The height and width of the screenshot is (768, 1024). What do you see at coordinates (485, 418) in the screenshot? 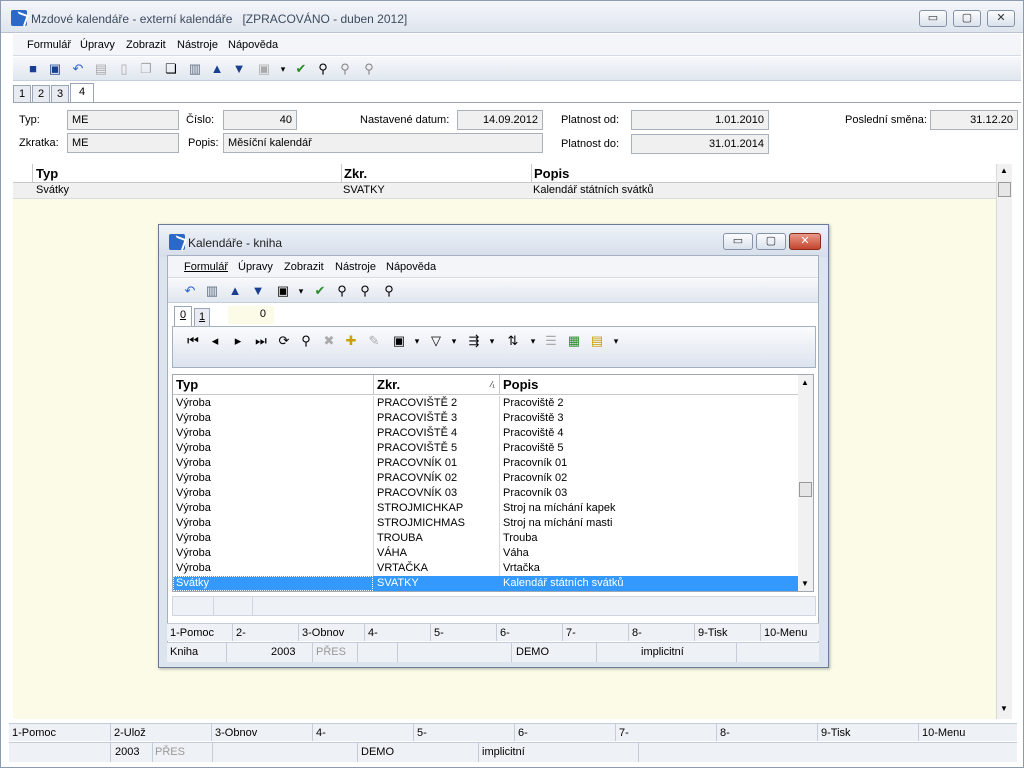
I see `table-row: Výroba PRACOVIŠTĚ 3 Pracoviště 3` at bounding box center [485, 418].